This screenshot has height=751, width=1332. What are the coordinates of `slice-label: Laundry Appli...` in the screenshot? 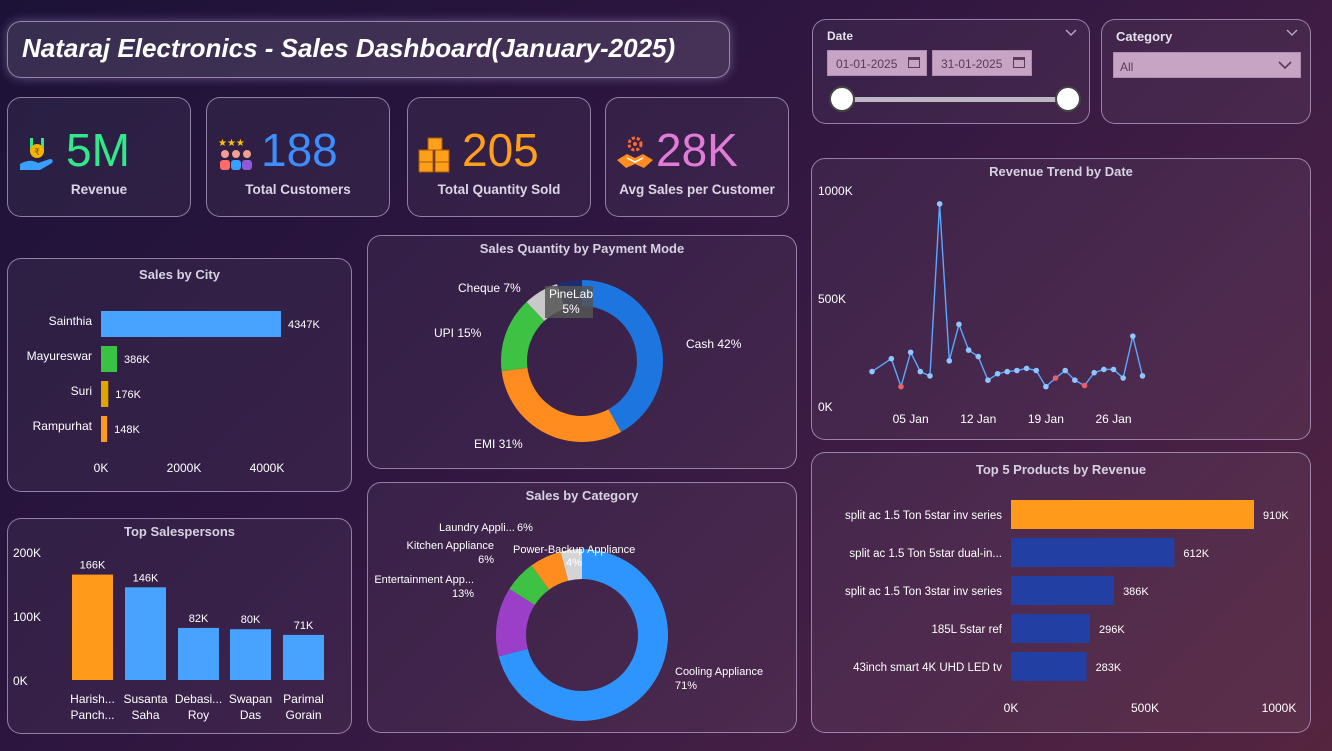 It's located at (477, 528).